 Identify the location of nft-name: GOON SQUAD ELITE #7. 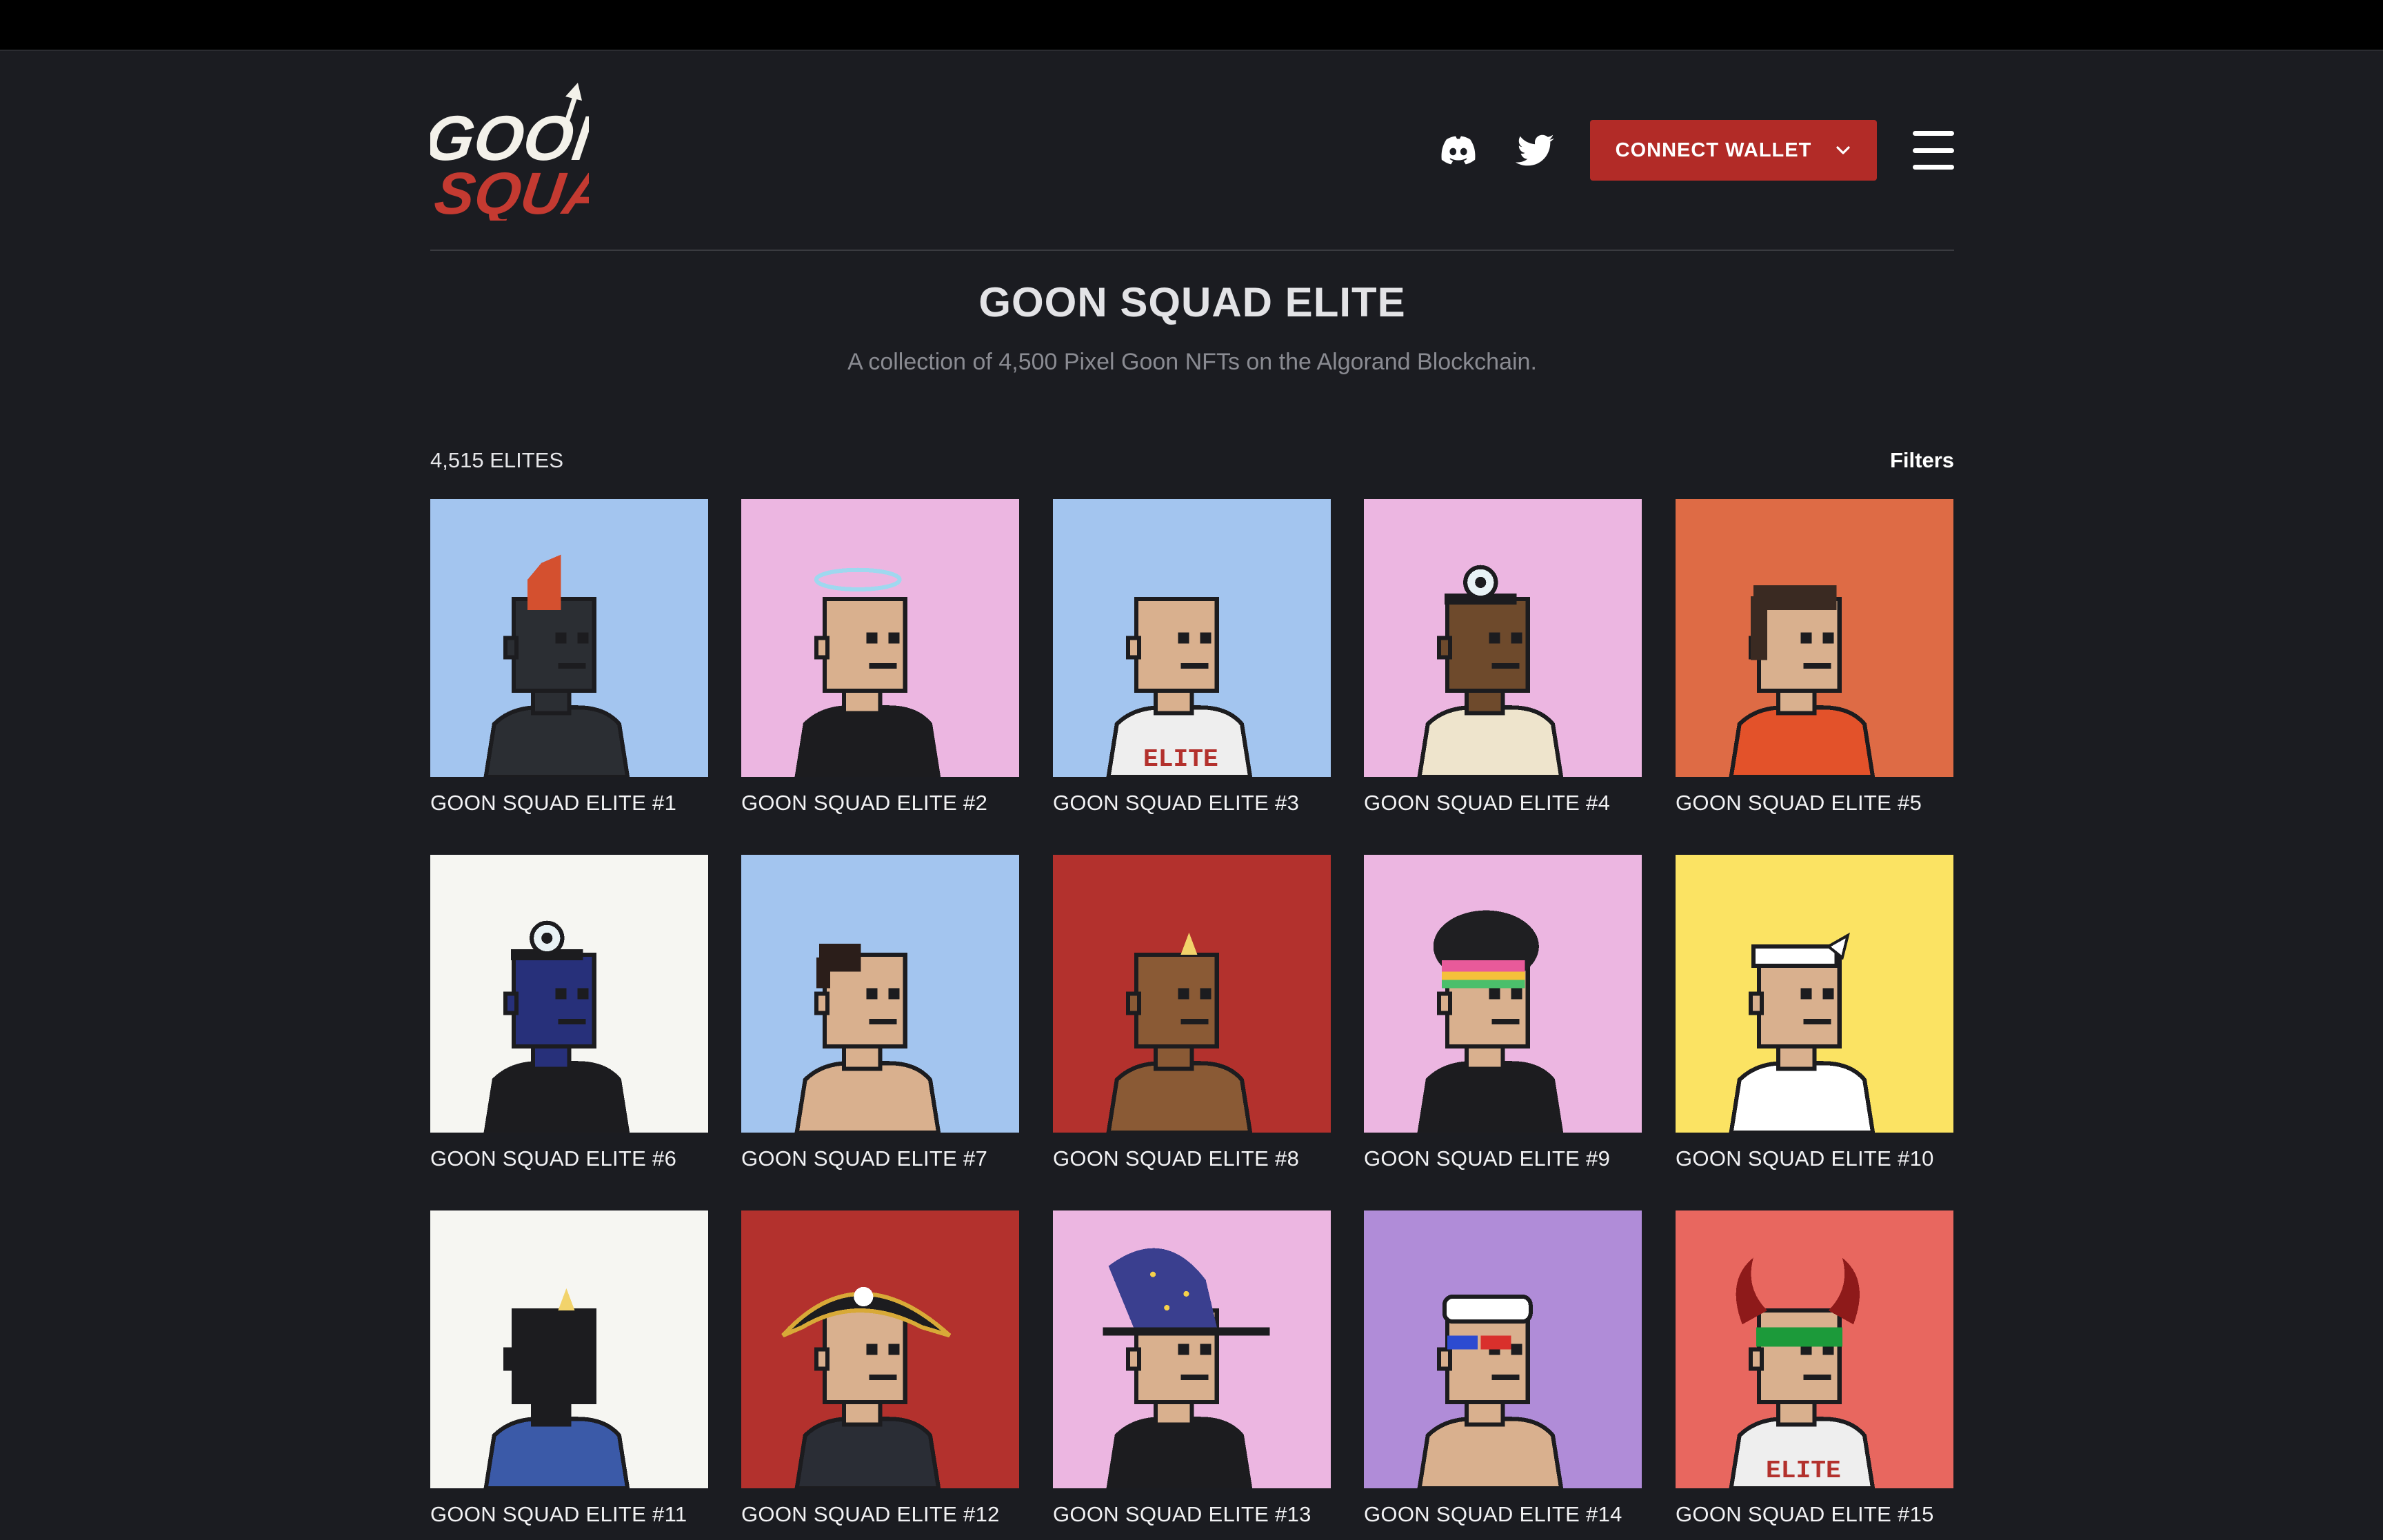
(864, 1159).